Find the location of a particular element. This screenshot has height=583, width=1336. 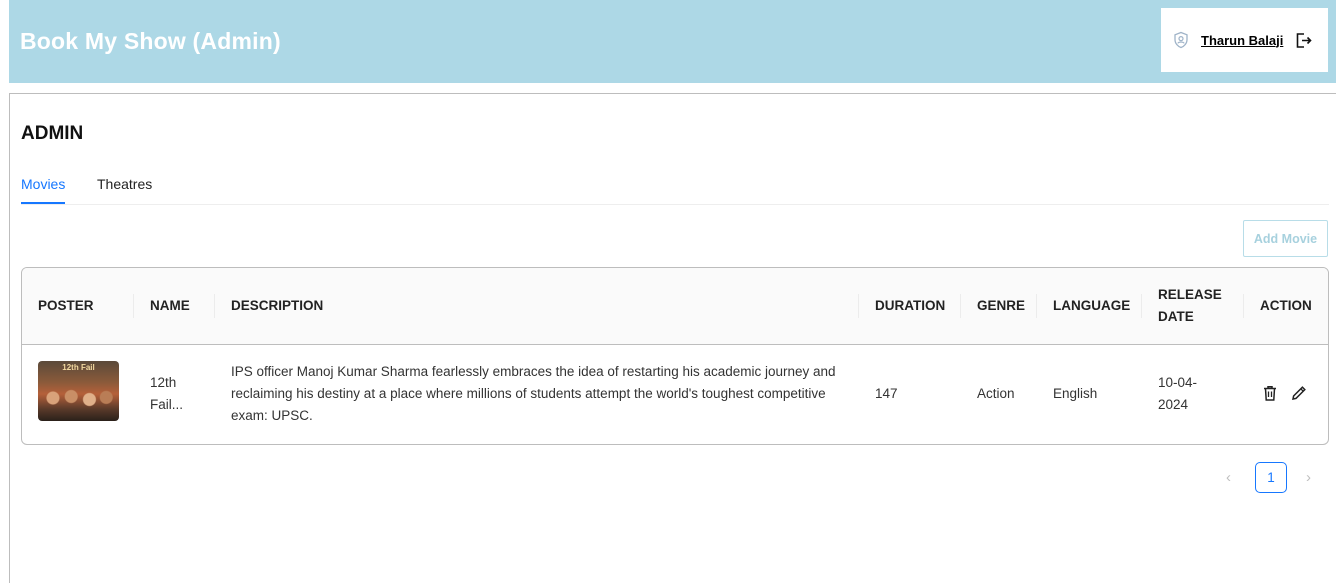

next-page-button: › is located at coordinates (1308, 477).